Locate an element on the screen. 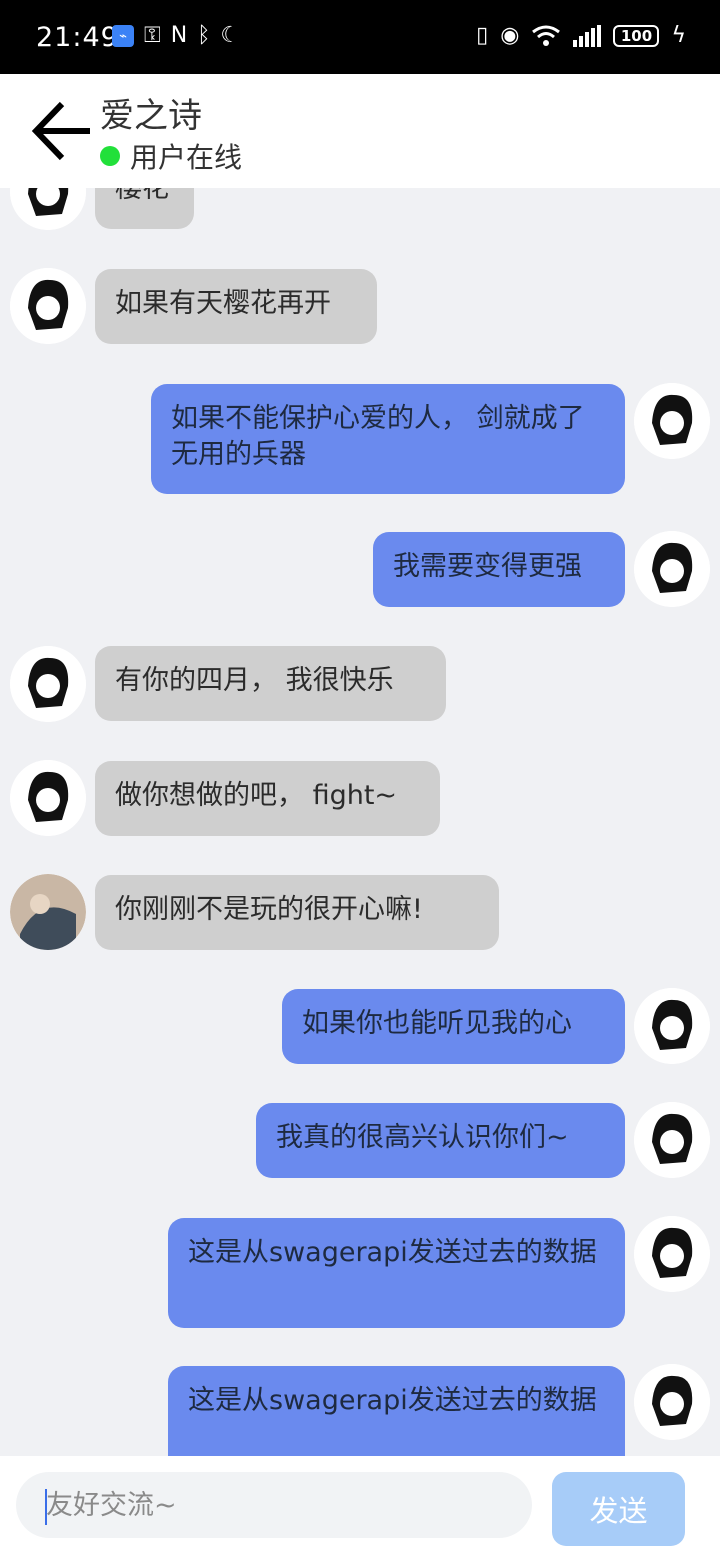 This screenshot has width=720, height=1554. key-icon: ⚿ is located at coordinates (152, 35).